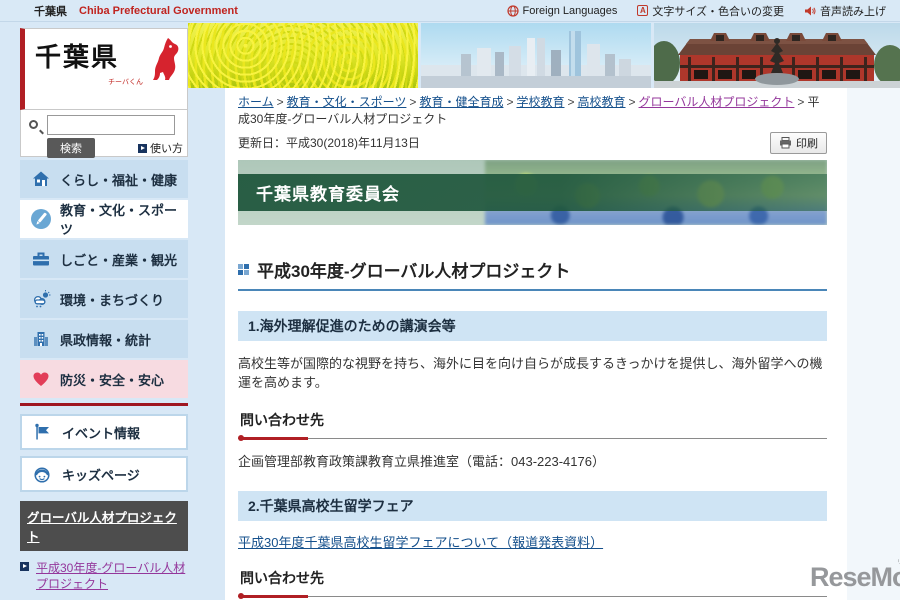 The width and height of the screenshot is (900, 600). What do you see at coordinates (104, 526) in the screenshot?
I see `project-nav-title: グローバル人材プロジェクト` at bounding box center [104, 526].